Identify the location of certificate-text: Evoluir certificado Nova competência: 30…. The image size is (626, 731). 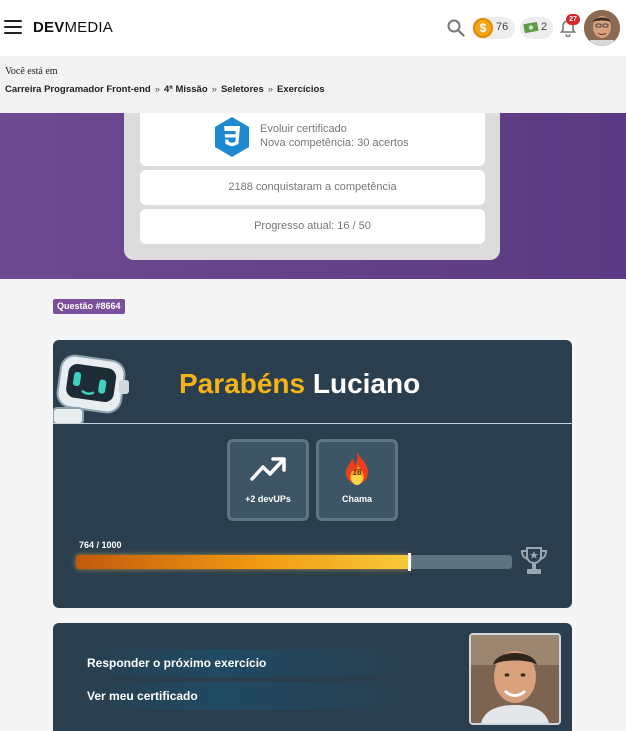
(334, 136).